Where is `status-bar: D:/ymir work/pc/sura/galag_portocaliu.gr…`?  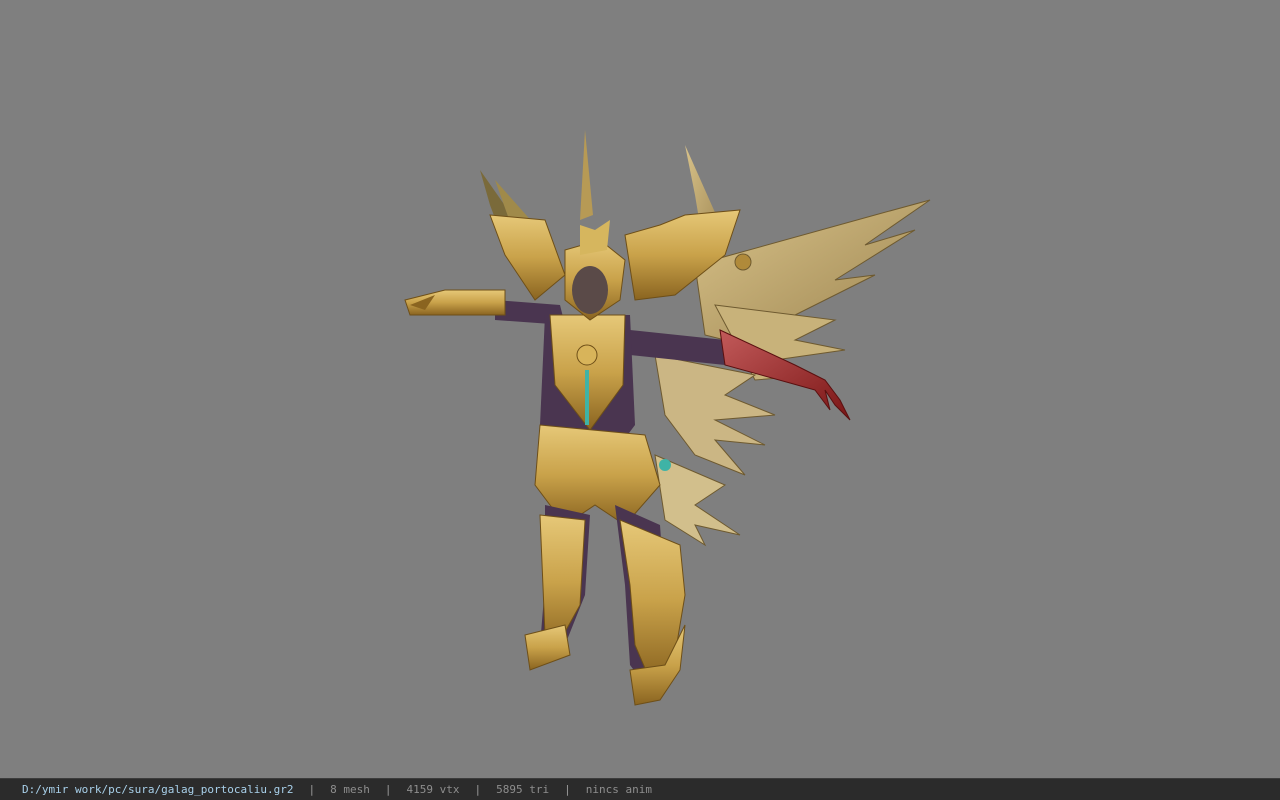 status-bar: D:/ymir work/pc/sura/galag_portocaliu.gr… is located at coordinates (640, 789).